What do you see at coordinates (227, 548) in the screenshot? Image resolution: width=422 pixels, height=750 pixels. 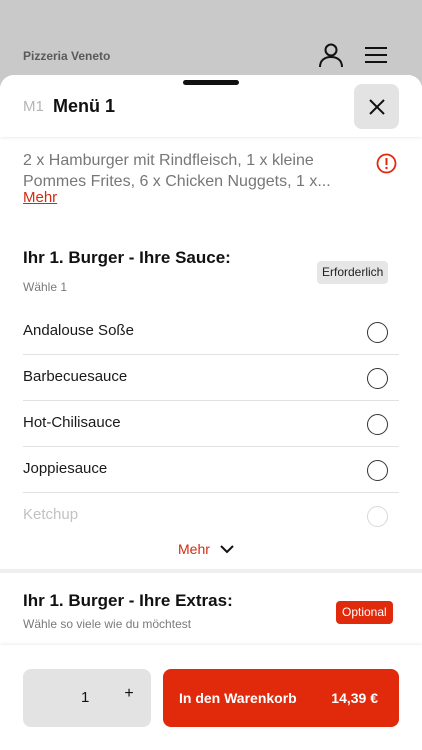 I see `chevron-down-icon` at bounding box center [227, 548].